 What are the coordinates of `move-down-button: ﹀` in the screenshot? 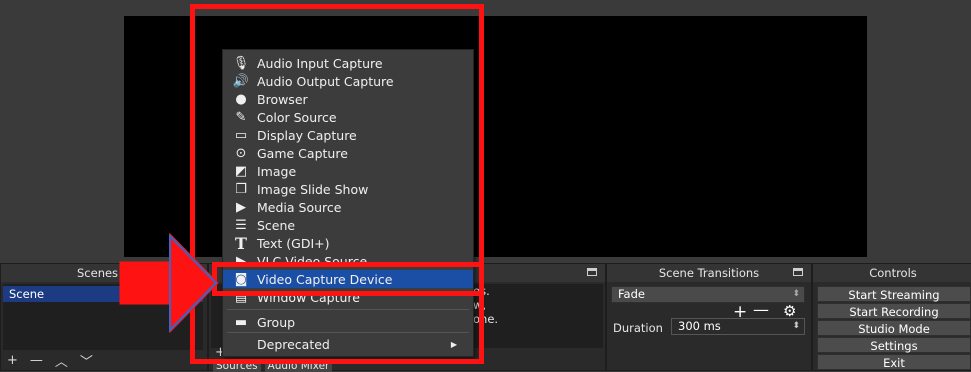 It's located at (86, 360).